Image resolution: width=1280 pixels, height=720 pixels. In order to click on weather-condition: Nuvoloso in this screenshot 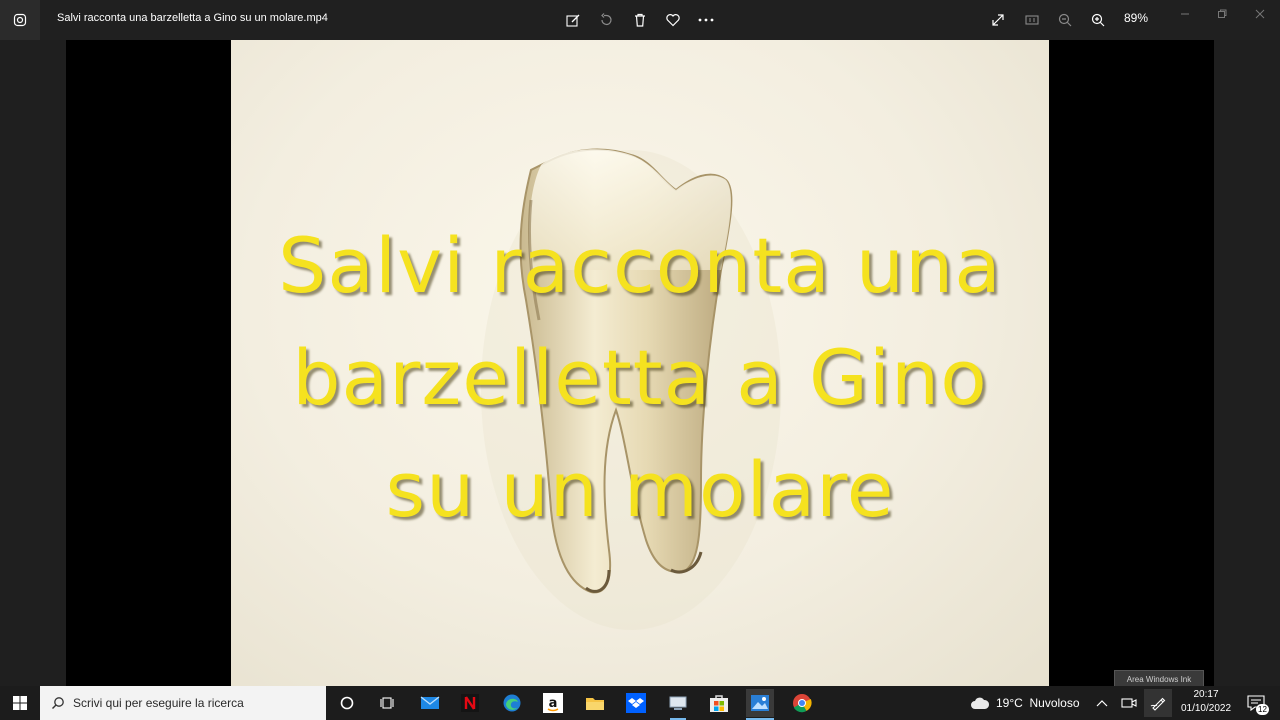, I will do `click(1054, 703)`.